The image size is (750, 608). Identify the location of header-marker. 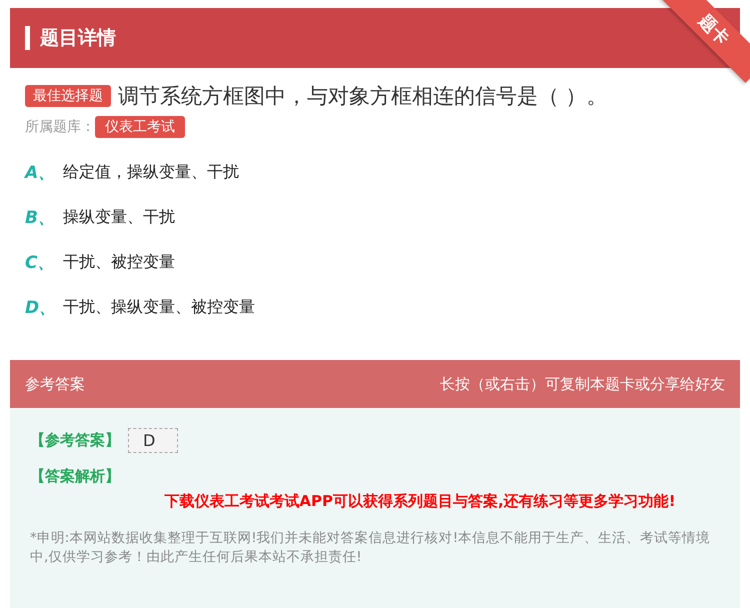
(27, 38).